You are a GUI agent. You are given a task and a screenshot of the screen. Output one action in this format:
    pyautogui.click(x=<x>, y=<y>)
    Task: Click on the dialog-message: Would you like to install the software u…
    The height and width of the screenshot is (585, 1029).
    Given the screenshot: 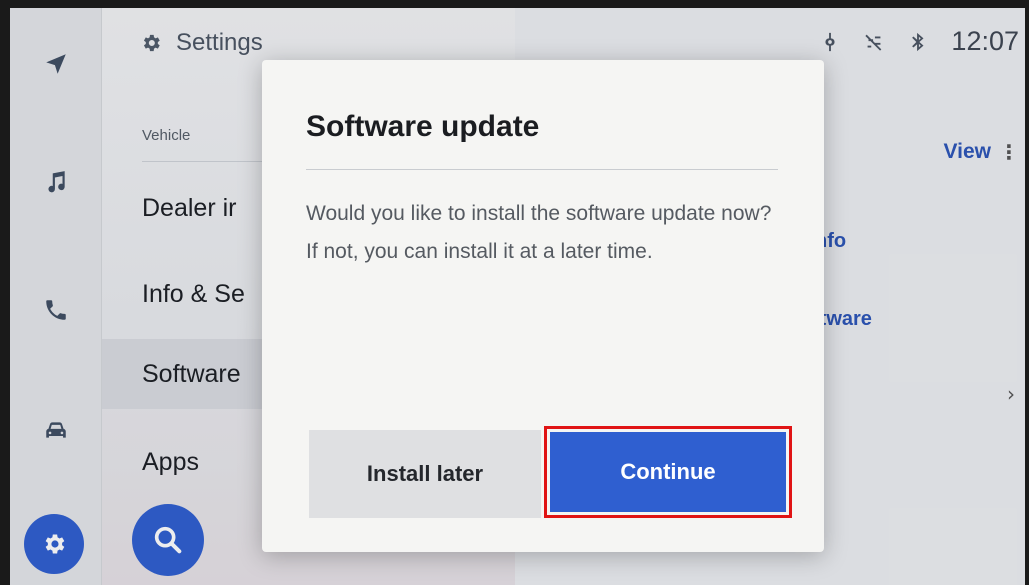 What is the action you would take?
    pyautogui.click(x=539, y=232)
    